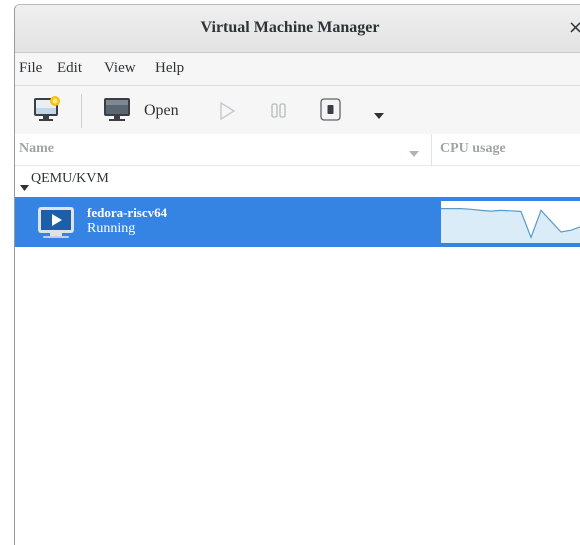 Image resolution: width=580 pixels, height=545 pixels. I want to click on pause-button, so click(279, 113).